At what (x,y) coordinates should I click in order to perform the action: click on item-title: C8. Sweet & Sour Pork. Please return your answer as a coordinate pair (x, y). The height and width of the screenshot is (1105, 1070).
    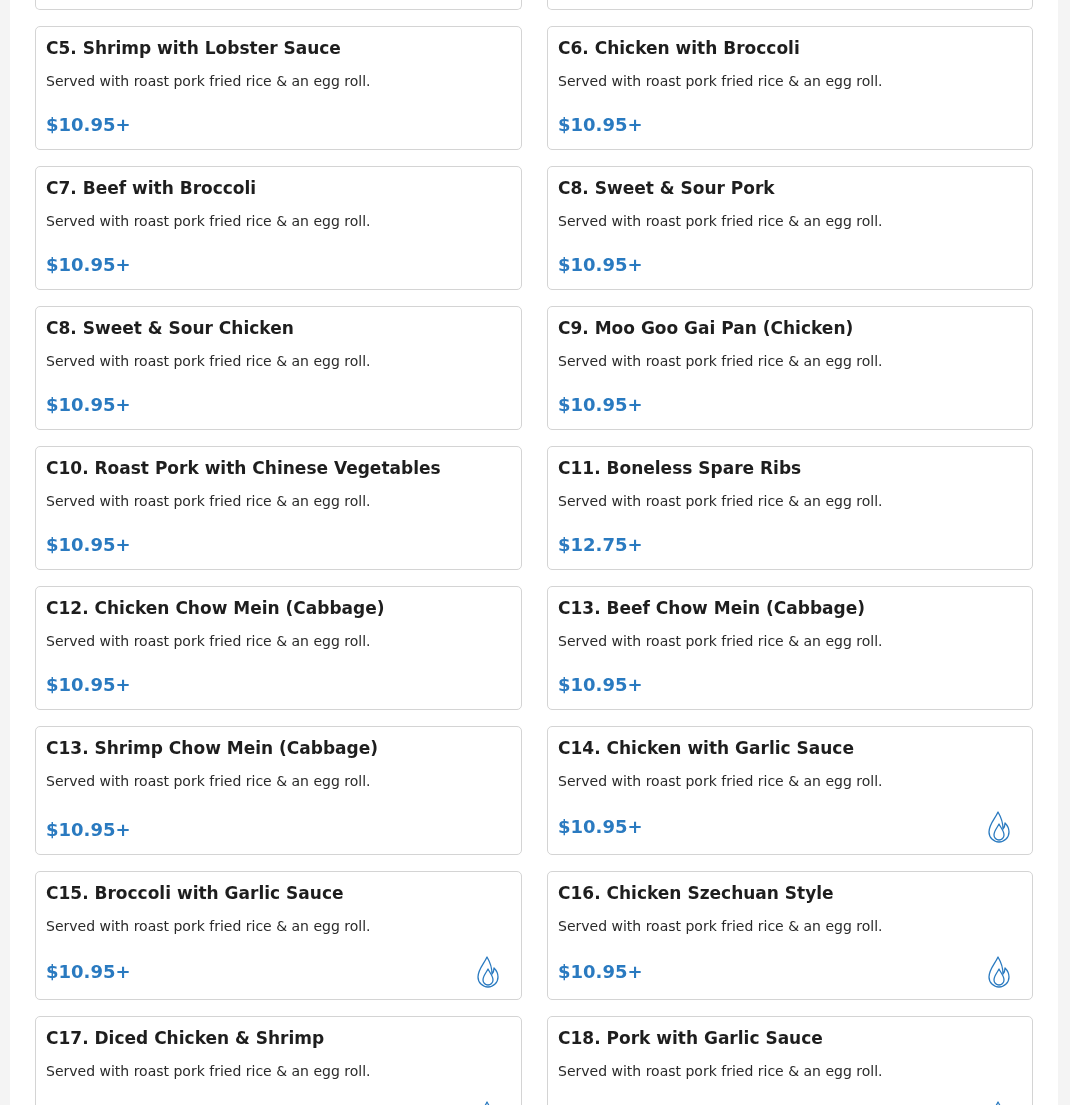
    Looking at the image, I should click on (667, 188).